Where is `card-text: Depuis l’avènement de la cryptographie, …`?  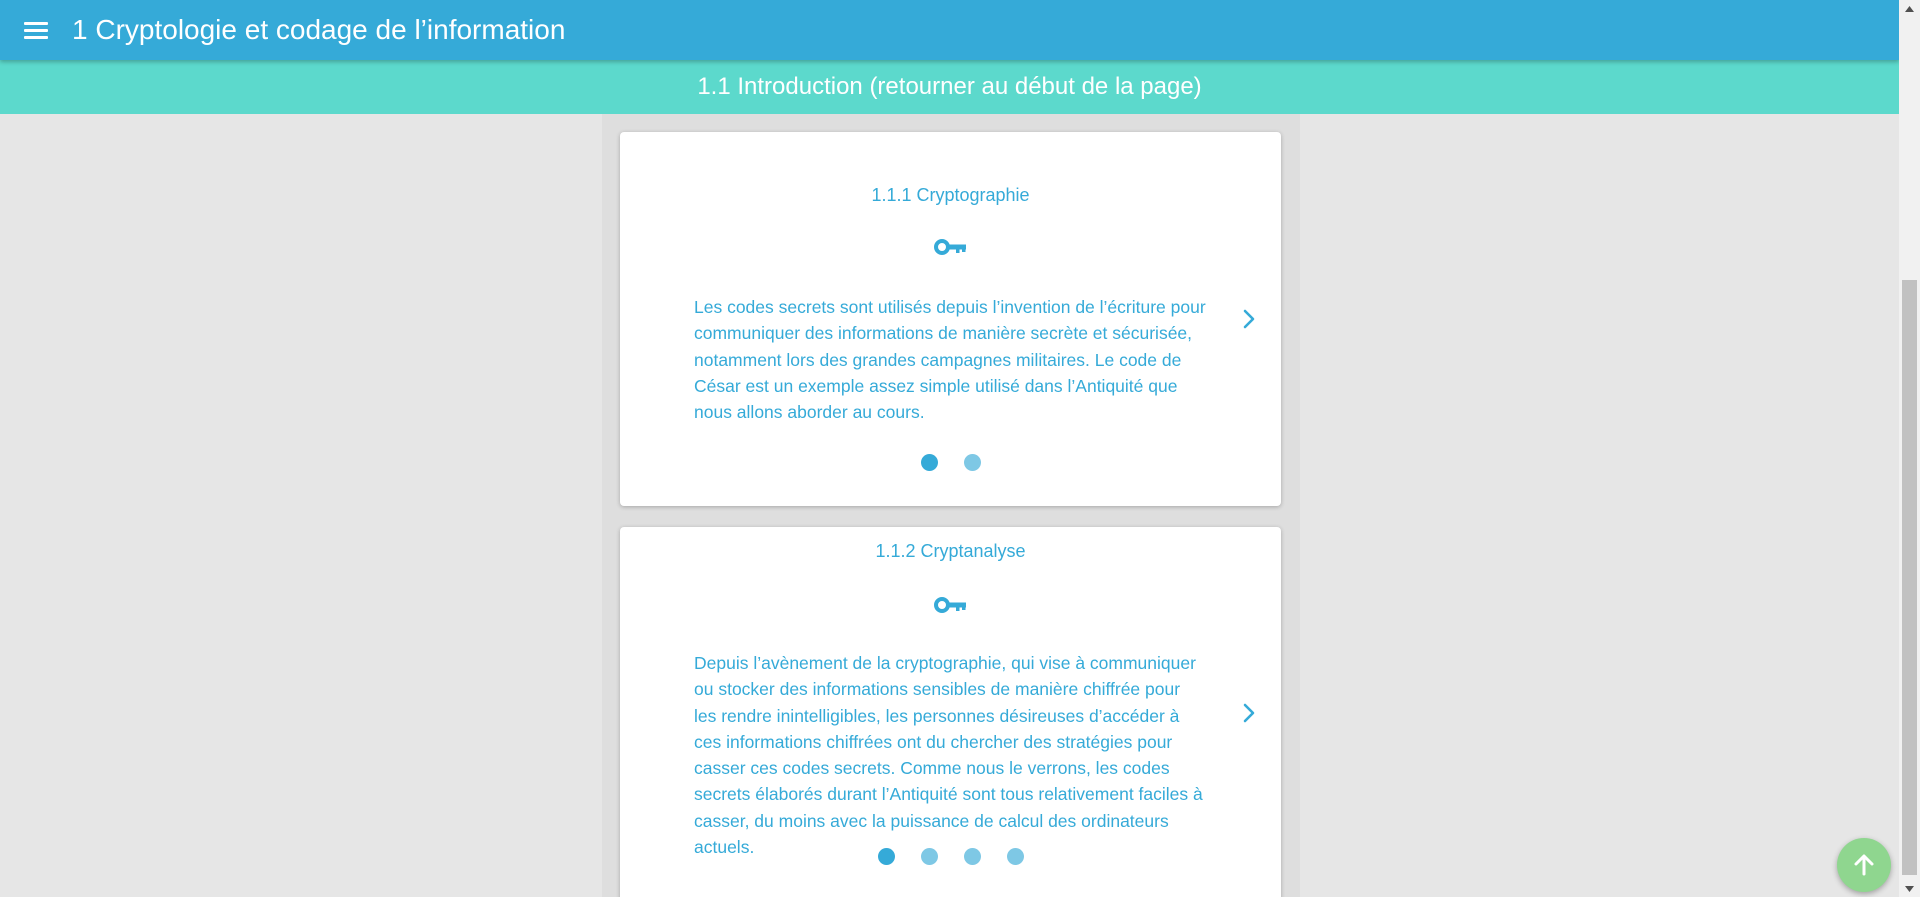 card-text: Depuis l’avènement de la cryptographie, … is located at coordinates (948, 755).